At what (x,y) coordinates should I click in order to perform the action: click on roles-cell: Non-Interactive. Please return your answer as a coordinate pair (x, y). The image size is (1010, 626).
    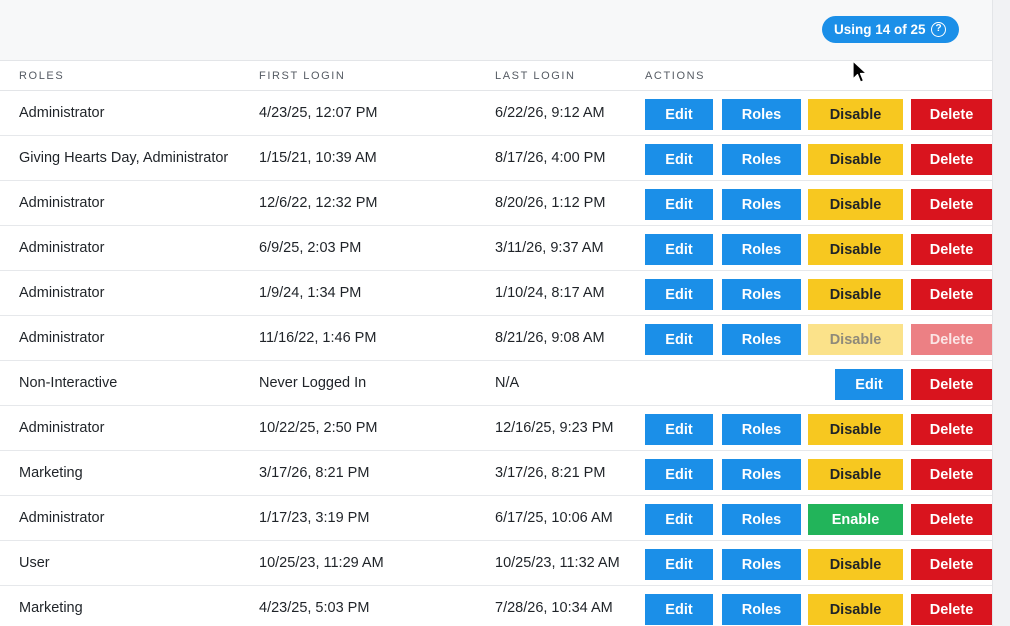
    Looking at the image, I should click on (68, 383).